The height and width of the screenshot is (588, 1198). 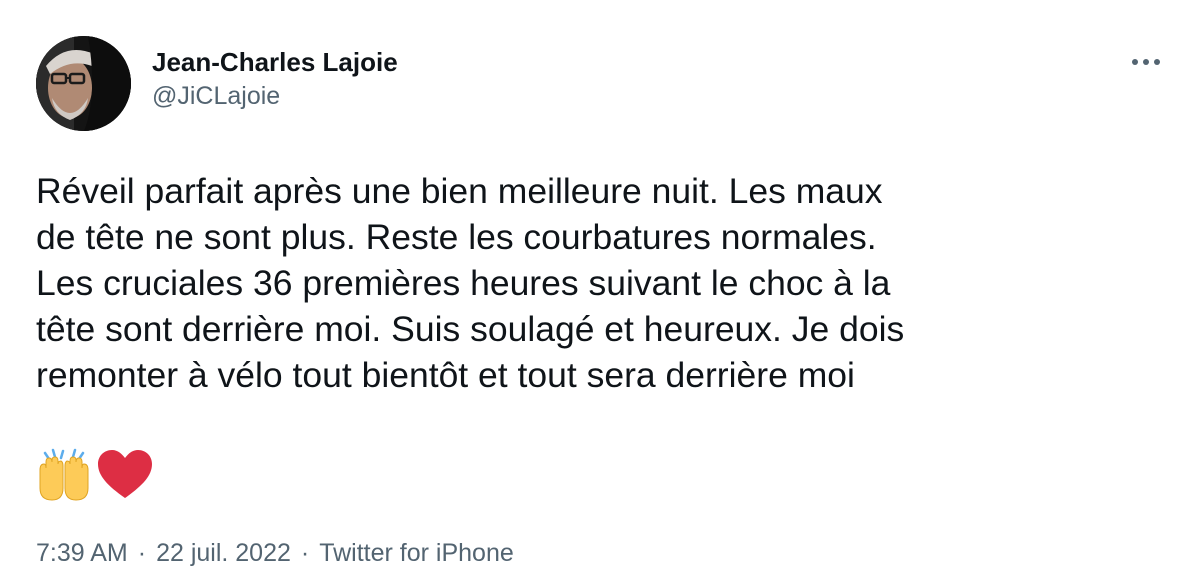 What do you see at coordinates (125, 474) in the screenshot?
I see `red-heart-emoji-icon` at bounding box center [125, 474].